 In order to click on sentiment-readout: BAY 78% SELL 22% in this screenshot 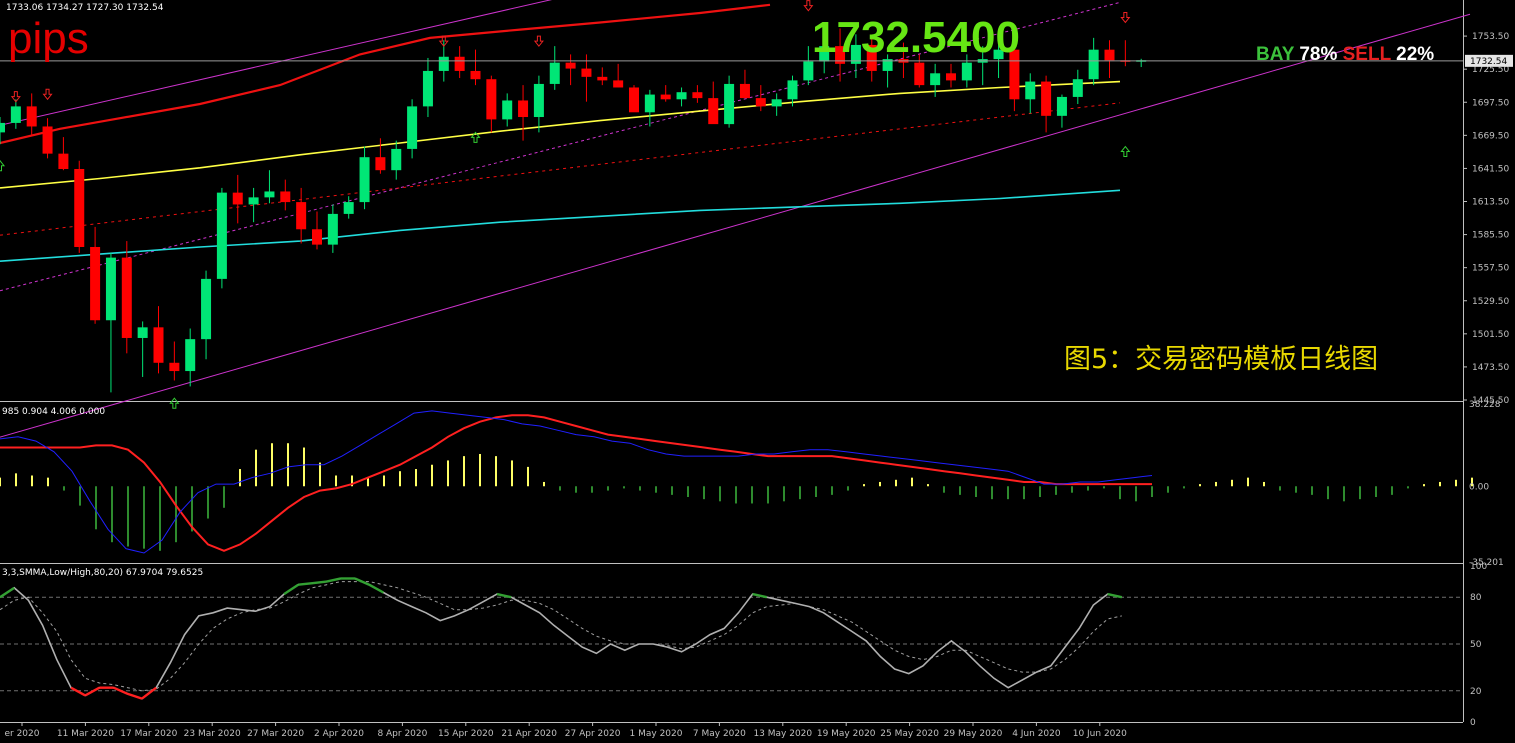, I will do `click(1345, 55)`.